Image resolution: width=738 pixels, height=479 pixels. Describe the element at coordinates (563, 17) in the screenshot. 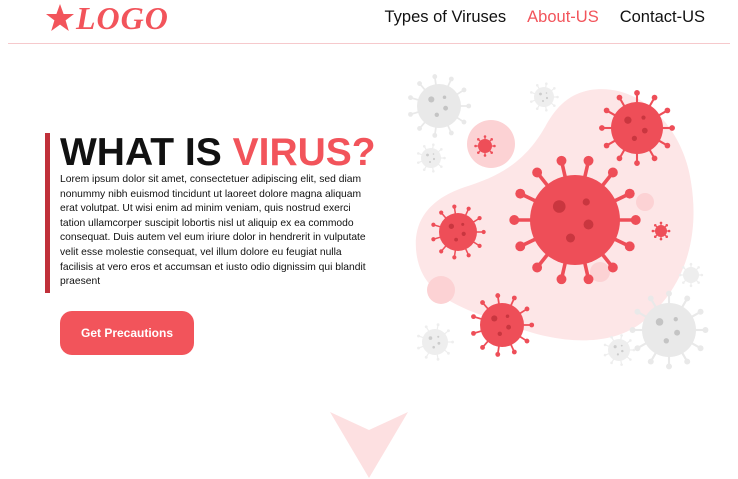

I see `nav-about-us: About-US` at that location.